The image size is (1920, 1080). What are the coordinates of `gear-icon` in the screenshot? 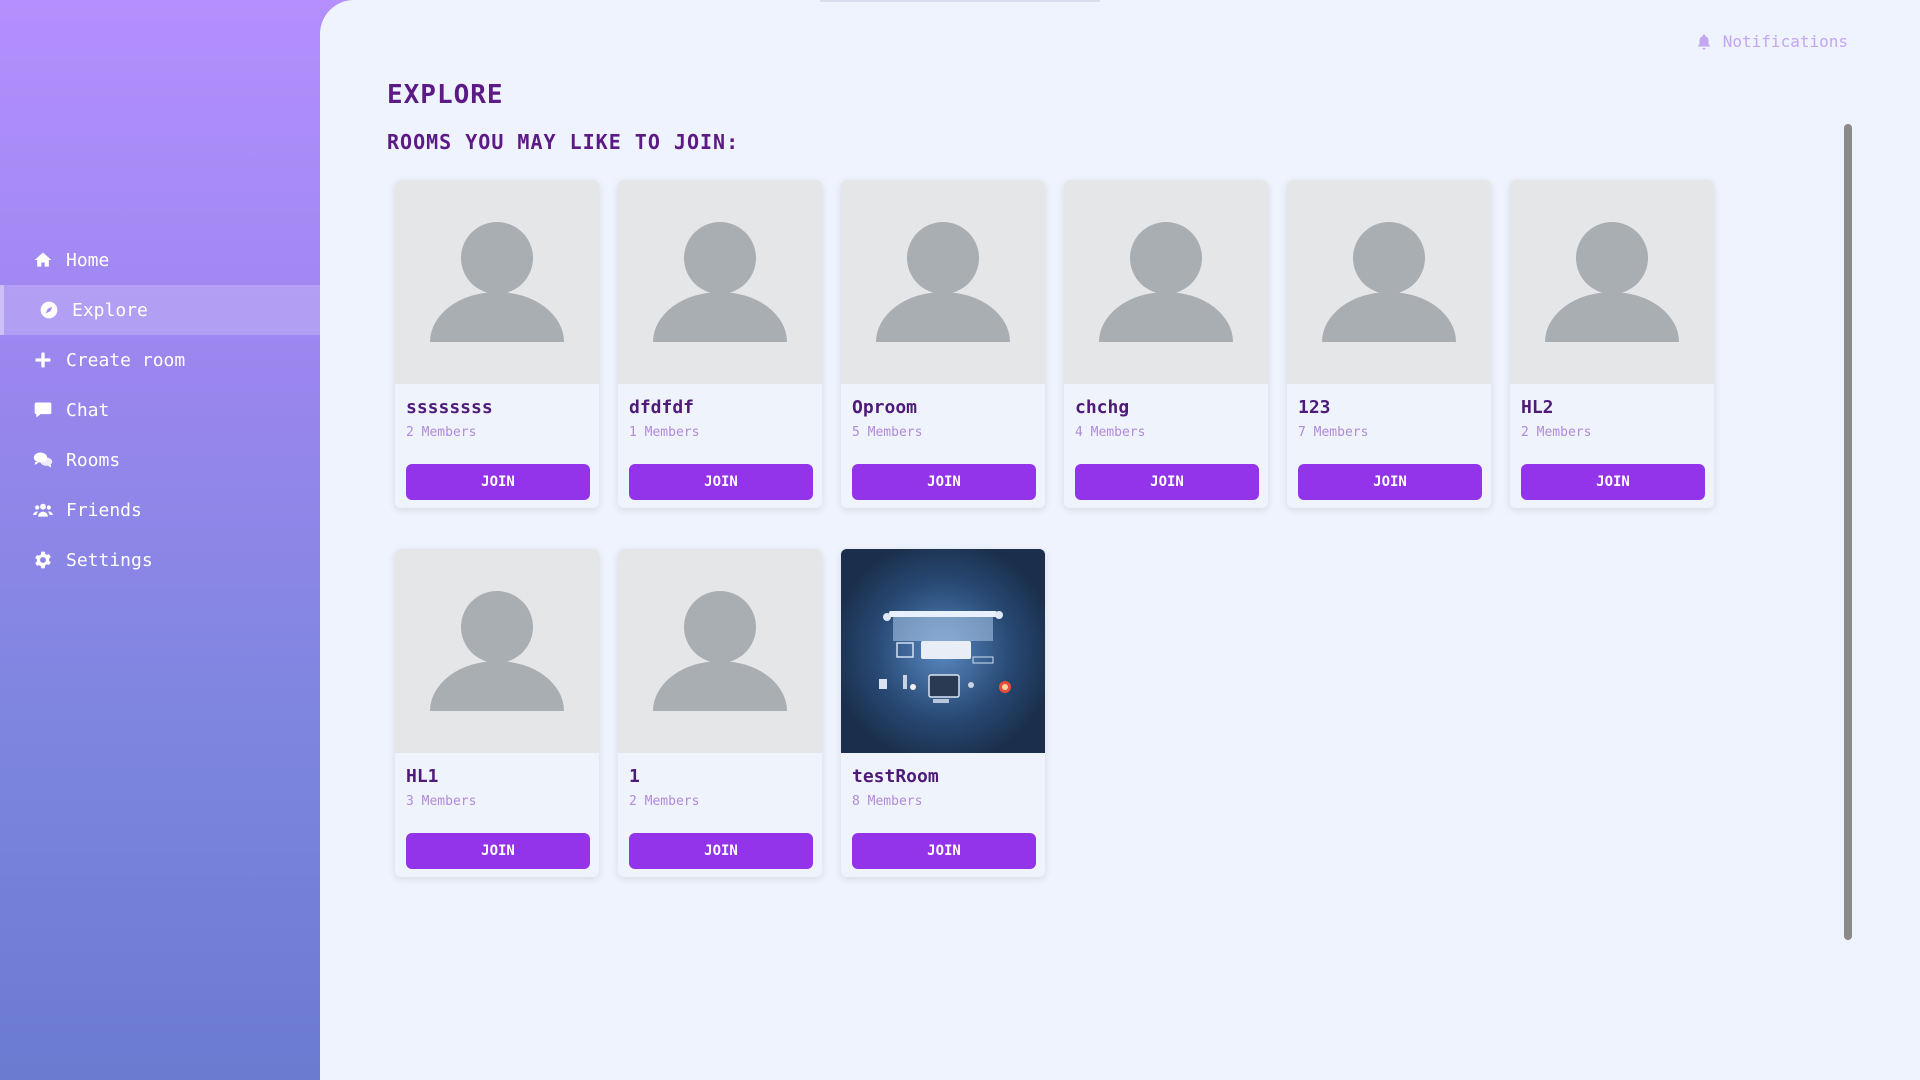 It's located at (43, 560).